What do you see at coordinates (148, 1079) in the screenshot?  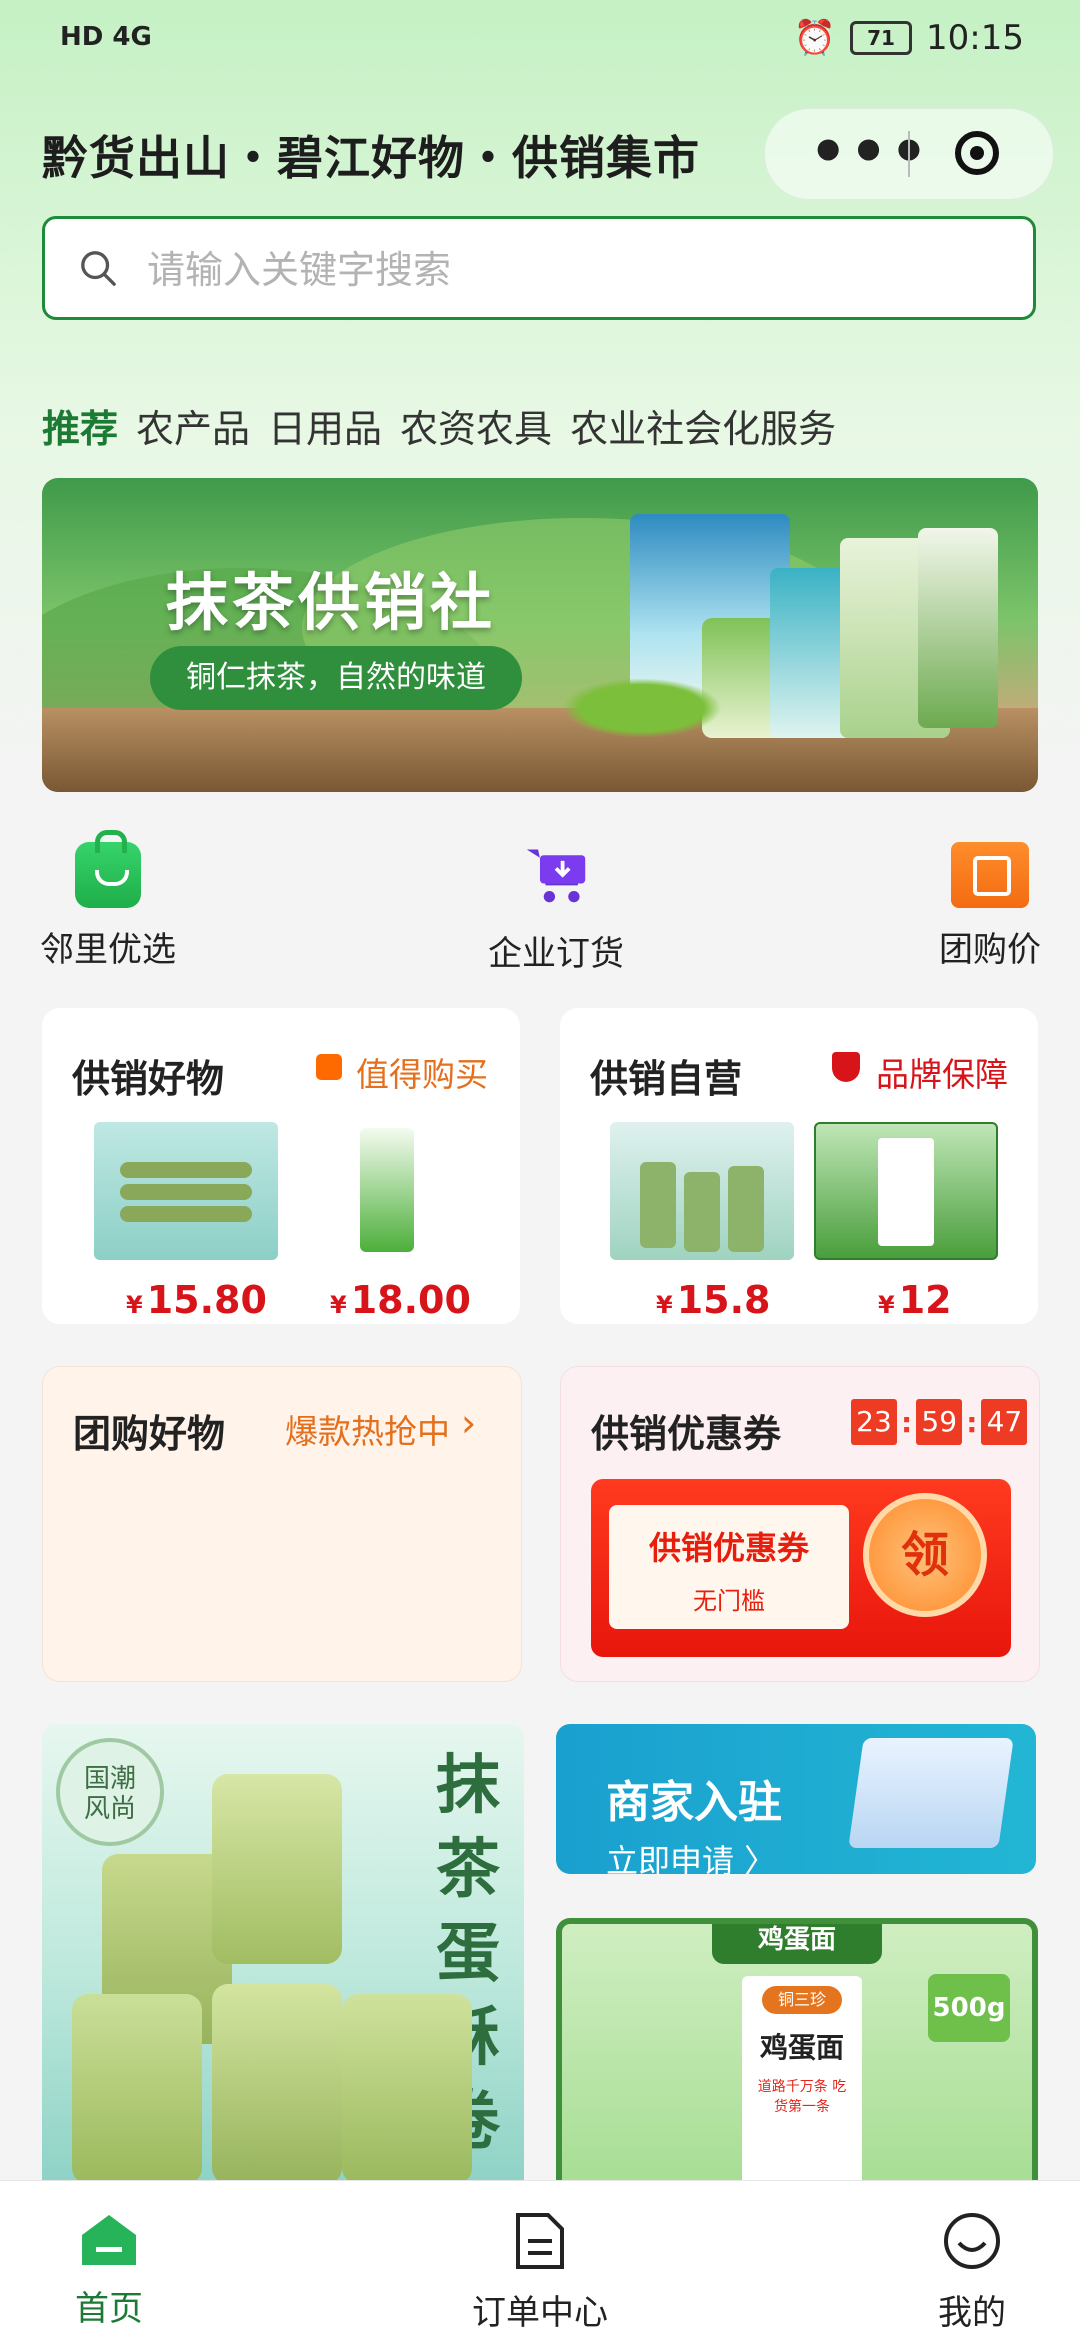 I see `card-title: 供销好物` at bounding box center [148, 1079].